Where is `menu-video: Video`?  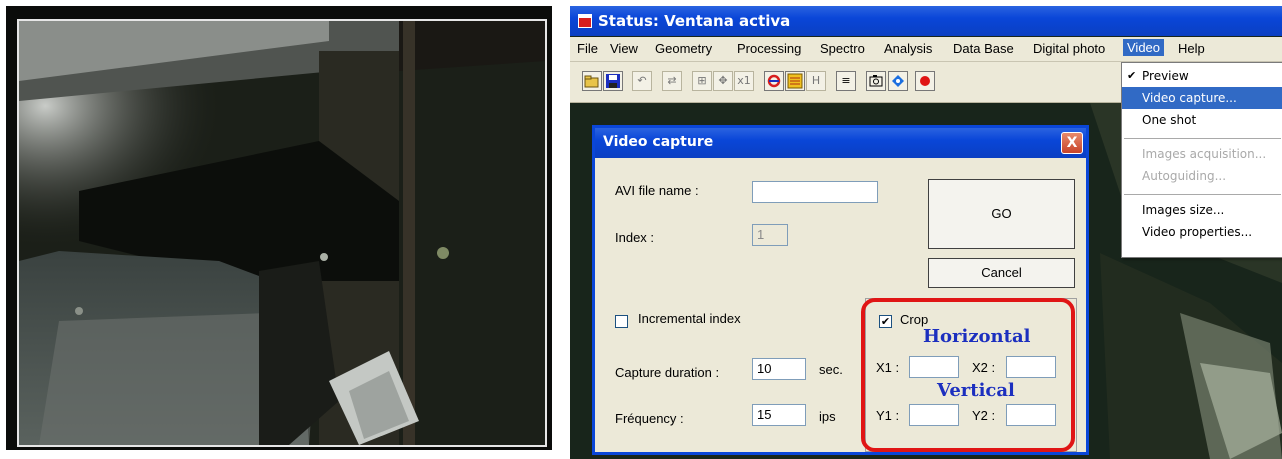
menu-video: Video is located at coordinates (1144, 47).